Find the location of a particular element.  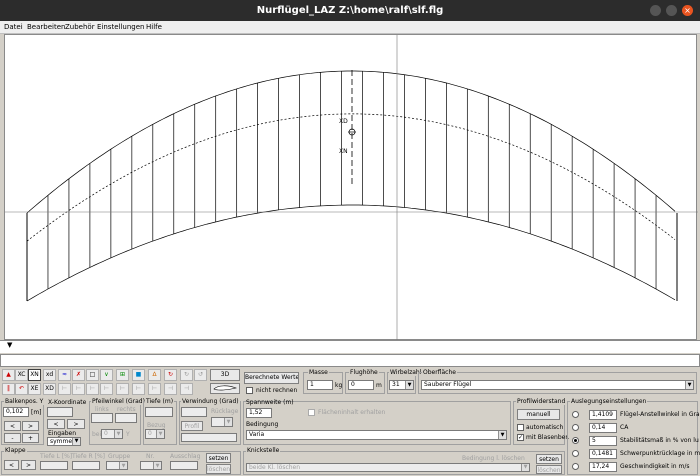

position-marker-icon: ▼ is located at coordinates (9, 345).